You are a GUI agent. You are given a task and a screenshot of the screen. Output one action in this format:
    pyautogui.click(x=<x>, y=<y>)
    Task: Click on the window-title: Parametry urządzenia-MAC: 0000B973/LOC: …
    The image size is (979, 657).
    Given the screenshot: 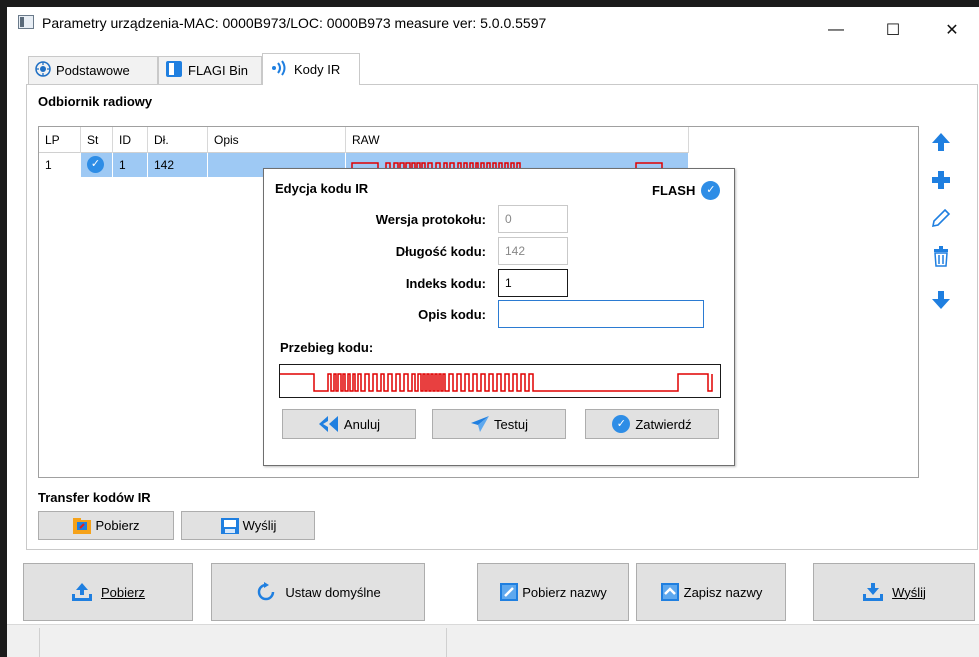 What is the action you would take?
    pyautogui.click(x=294, y=23)
    